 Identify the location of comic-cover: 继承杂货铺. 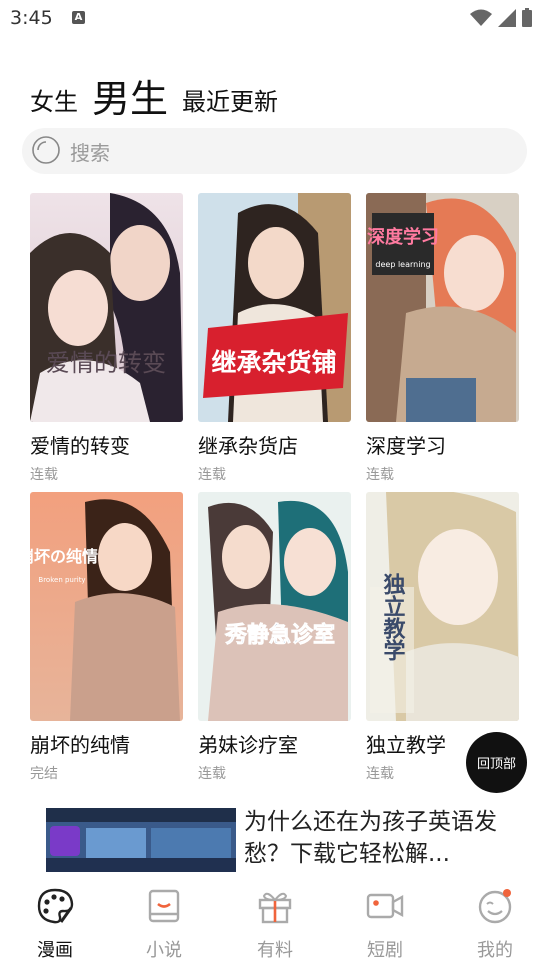
(274, 307).